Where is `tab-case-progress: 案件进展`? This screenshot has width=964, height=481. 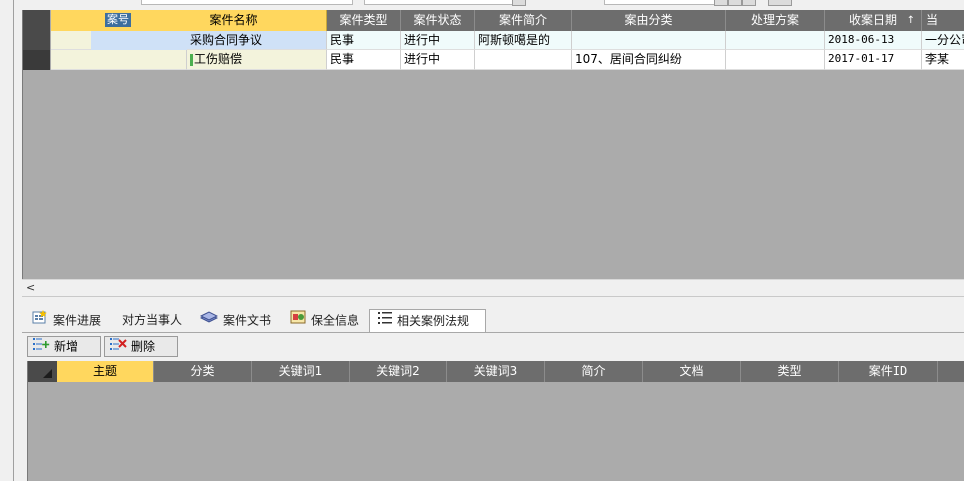
tab-case-progress: 案件进展 is located at coordinates (75, 320).